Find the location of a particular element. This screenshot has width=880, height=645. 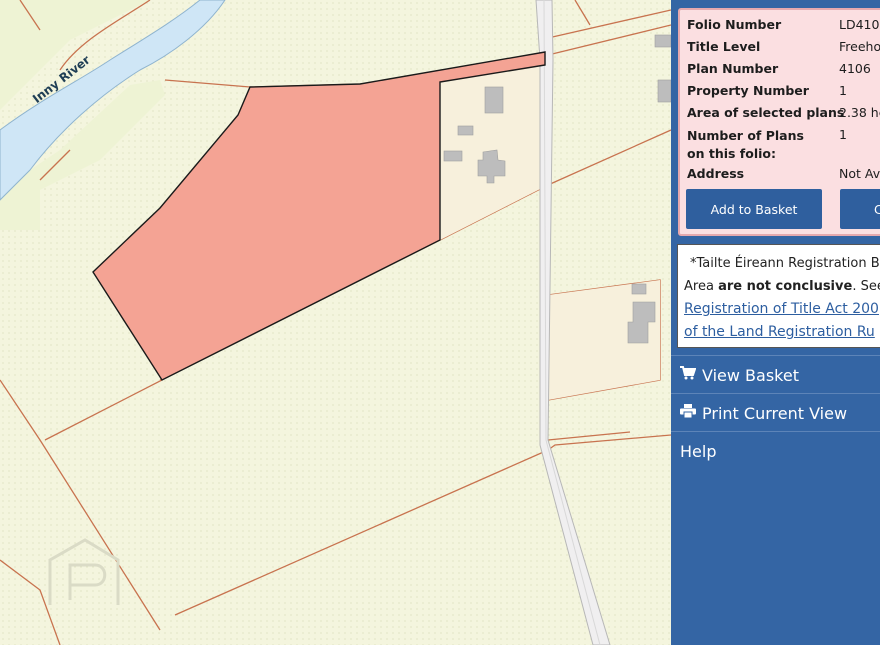

notice-text: Area is located at coordinates (701, 286).